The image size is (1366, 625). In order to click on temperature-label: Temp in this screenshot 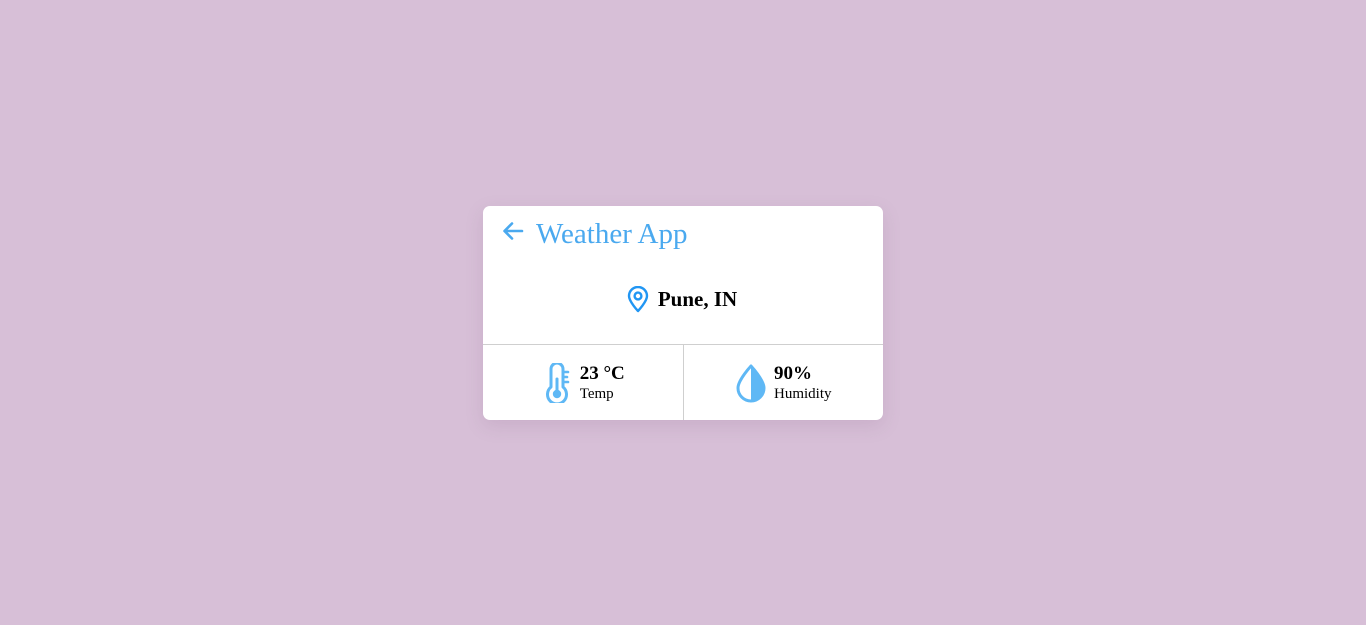, I will do `click(596, 394)`.